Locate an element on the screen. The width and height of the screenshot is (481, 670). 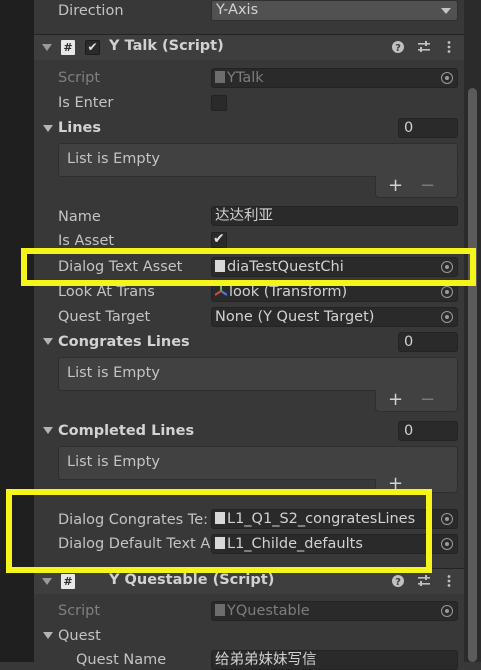
name-label: Name is located at coordinates (79, 217).